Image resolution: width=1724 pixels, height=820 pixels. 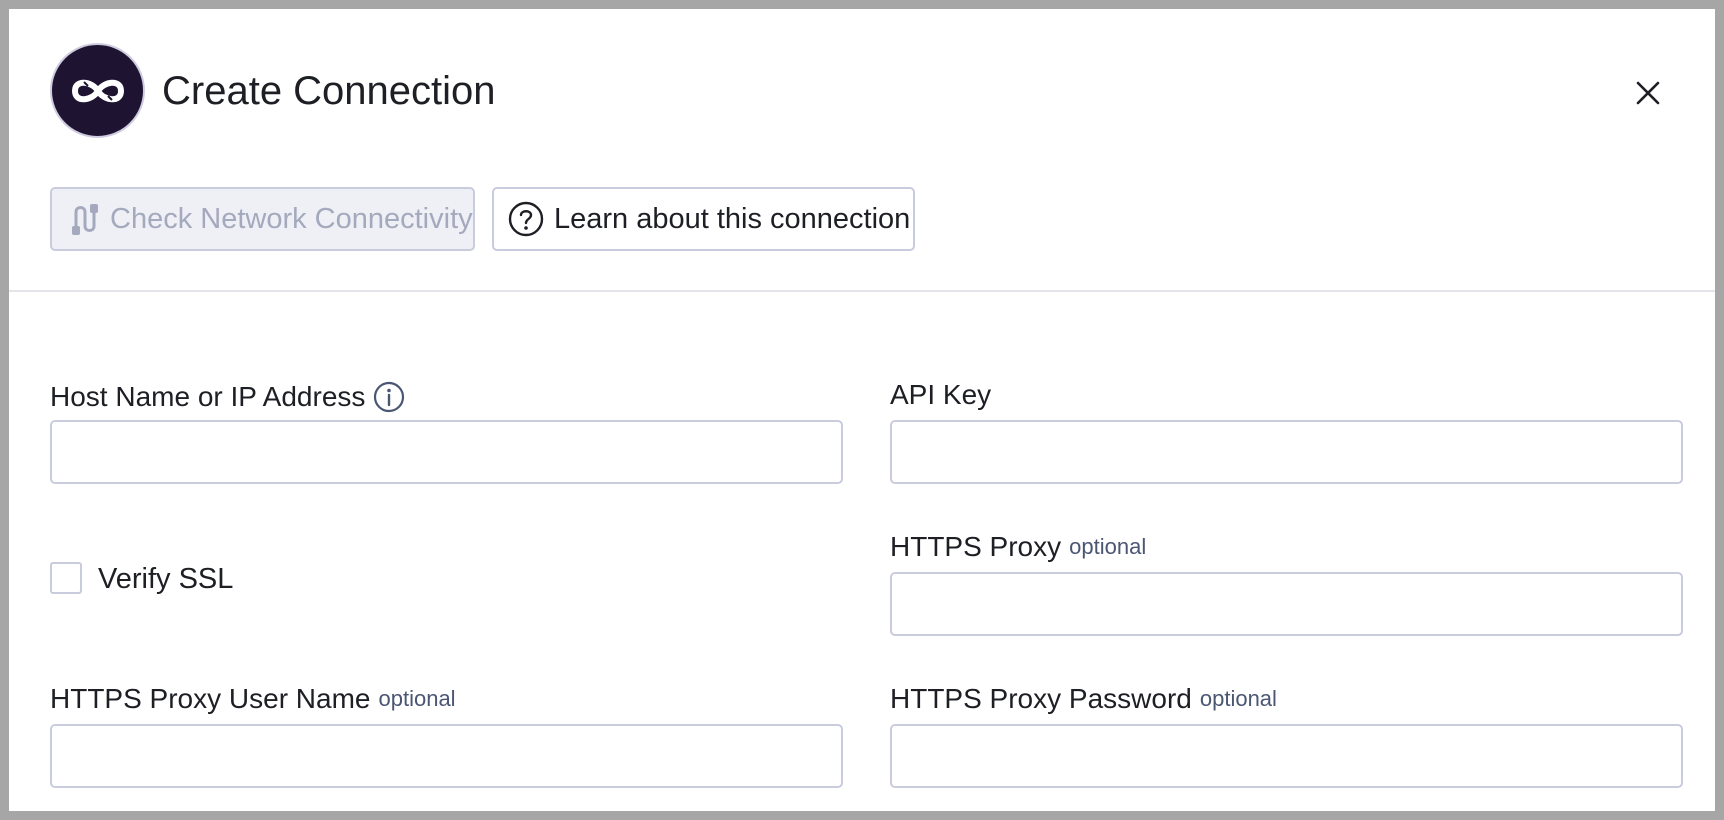 I want to click on verify-ssl-label: Verify SSL, so click(x=166, y=579).